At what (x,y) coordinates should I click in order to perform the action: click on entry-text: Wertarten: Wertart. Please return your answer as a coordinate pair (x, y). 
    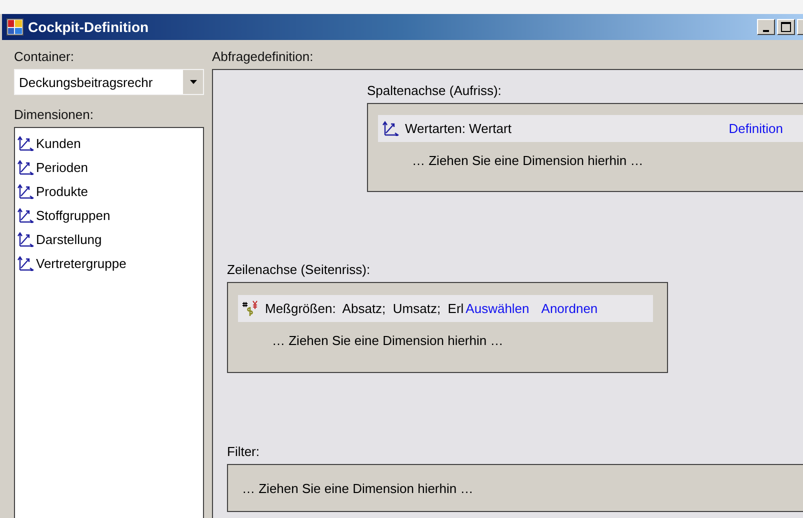
    Looking at the image, I should click on (458, 128).